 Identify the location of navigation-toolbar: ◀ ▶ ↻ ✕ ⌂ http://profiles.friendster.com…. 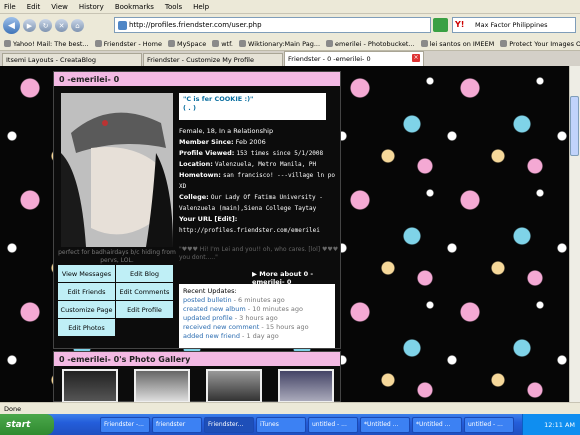
(290, 25).